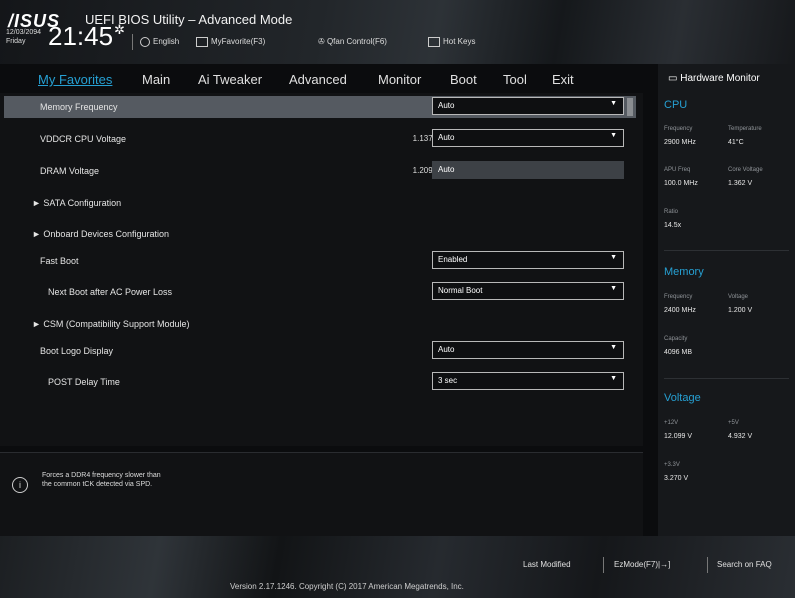 Image resolution: width=795 pixels, height=598 pixels. Describe the element at coordinates (70, 171) in the screenshot. I see `setting-label: DRAM Voltage` at that location.